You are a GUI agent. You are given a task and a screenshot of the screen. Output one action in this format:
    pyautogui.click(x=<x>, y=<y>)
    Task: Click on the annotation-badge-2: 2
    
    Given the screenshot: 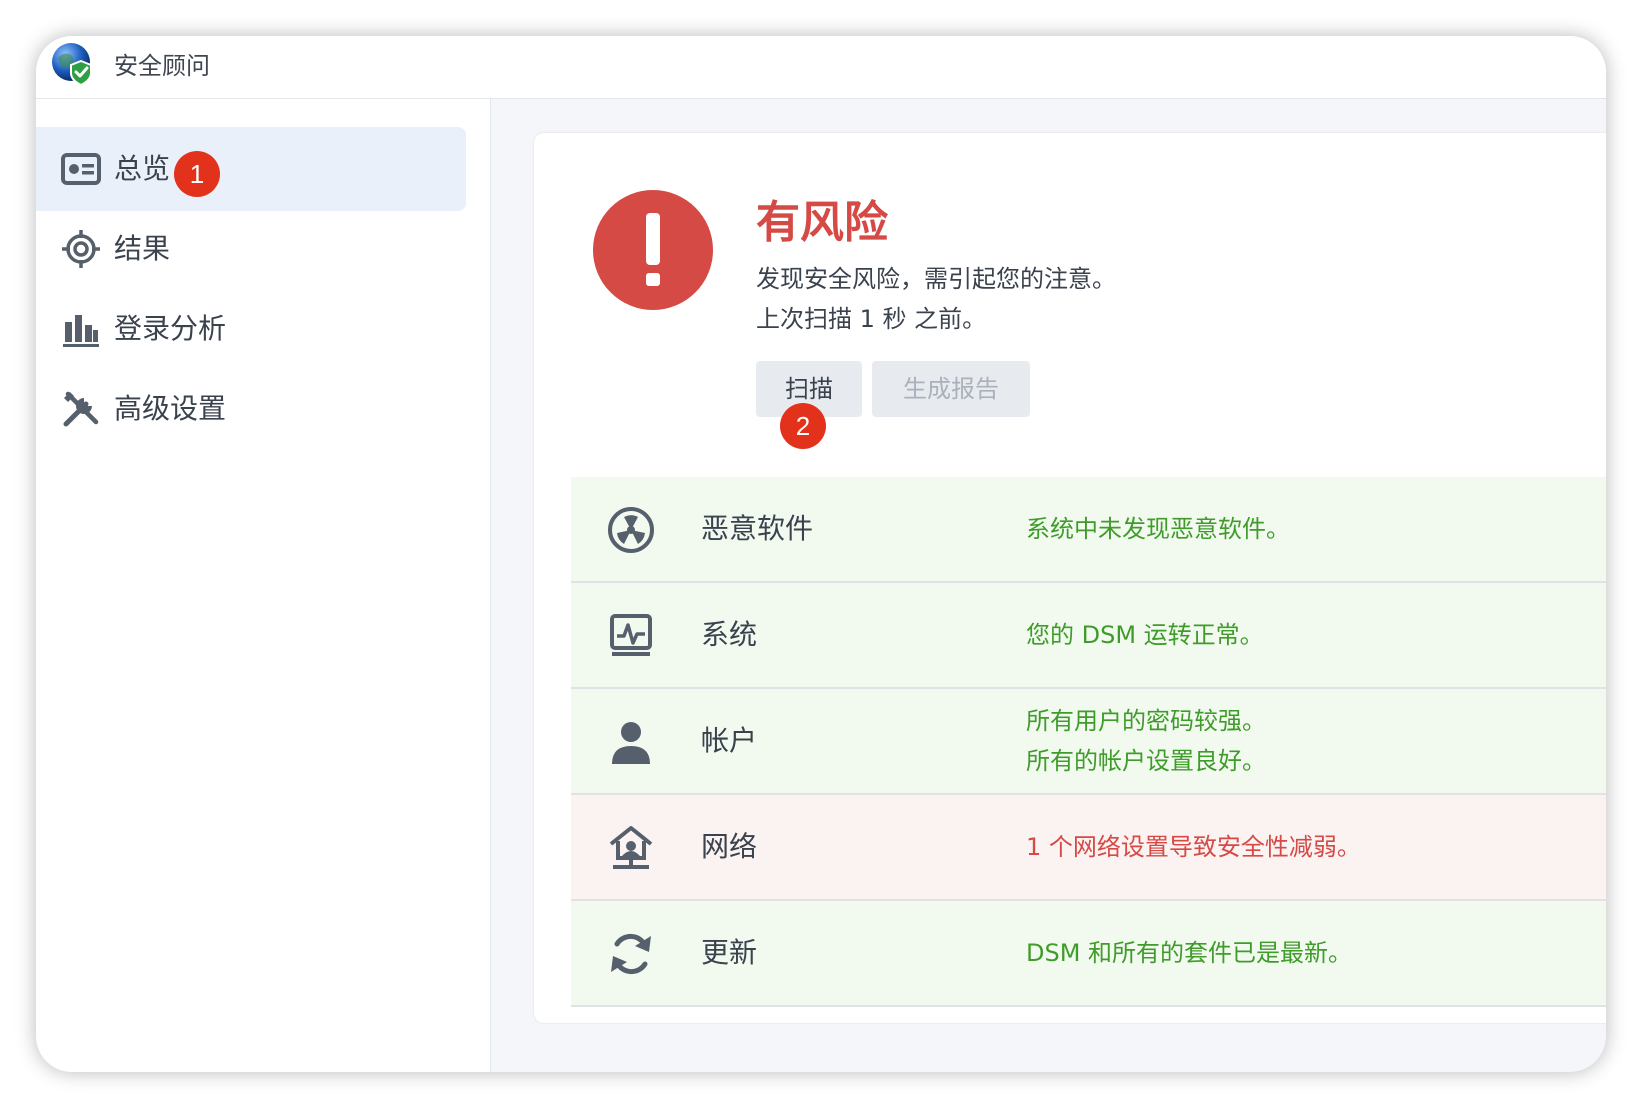 What is the action you would take?
    pyautogui.click(x=803, y=426)
    